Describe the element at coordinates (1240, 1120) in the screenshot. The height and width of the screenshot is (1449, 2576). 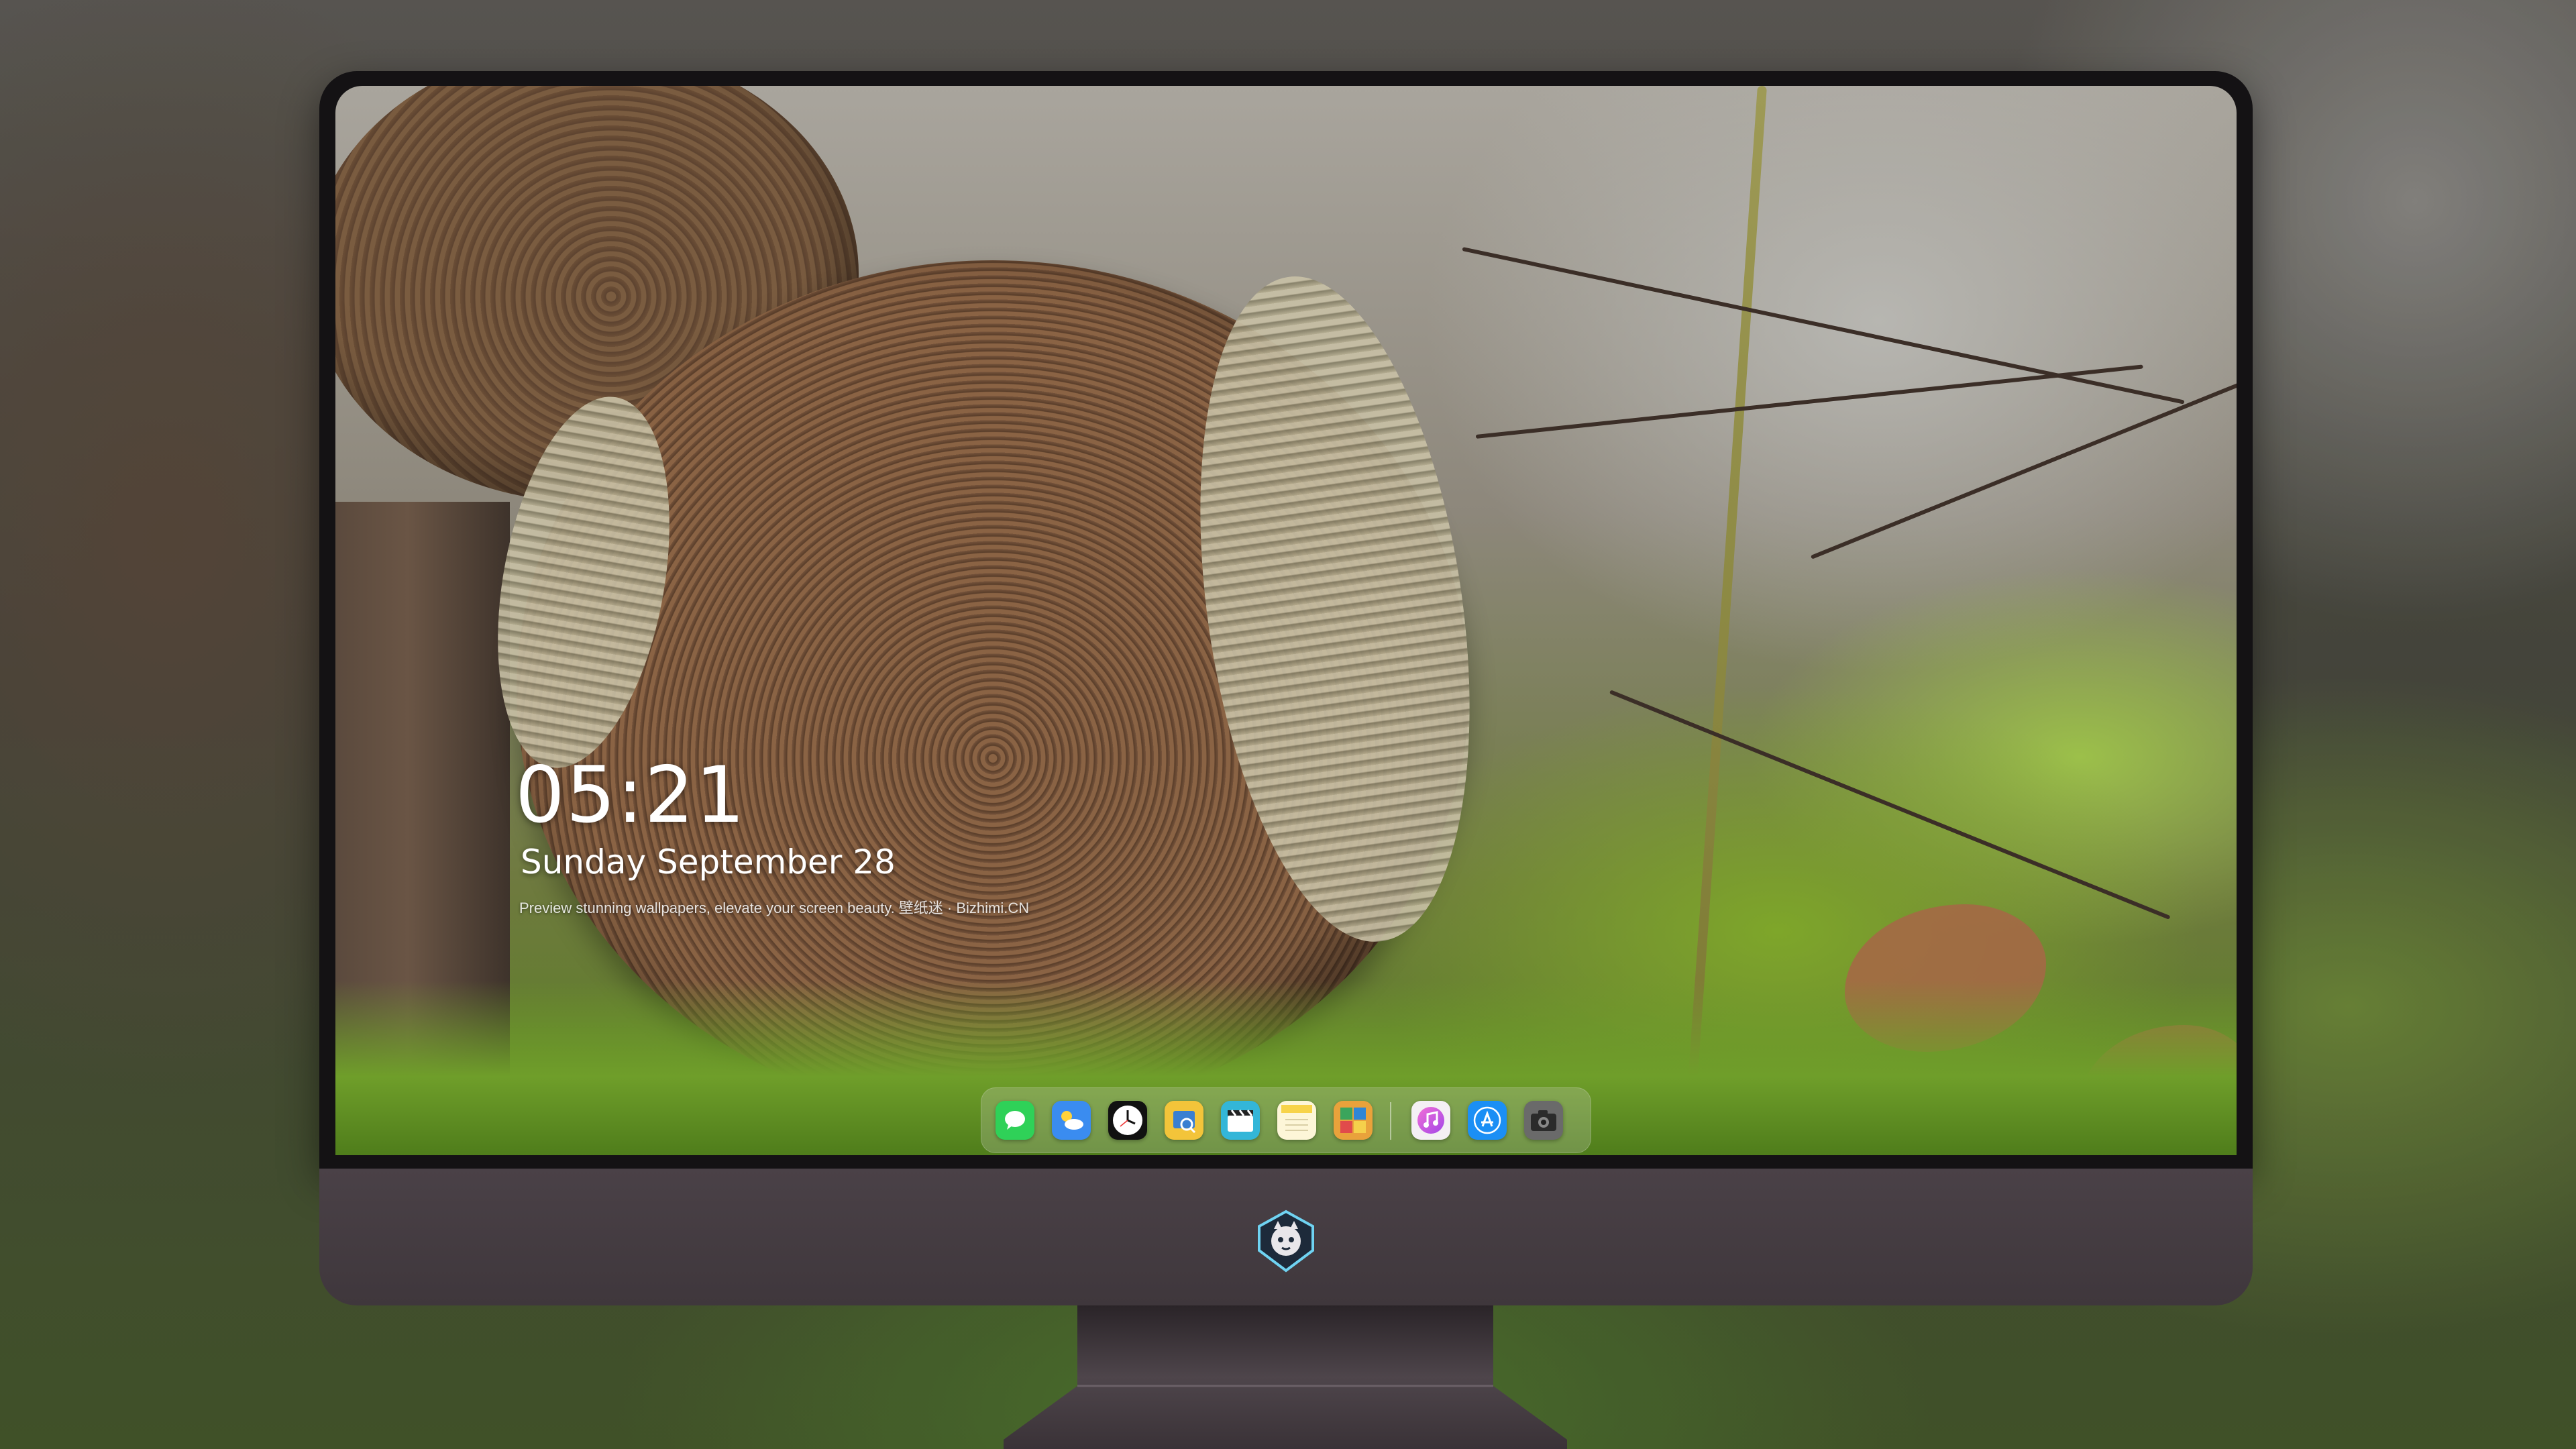
I see `clips-icon` at that location.